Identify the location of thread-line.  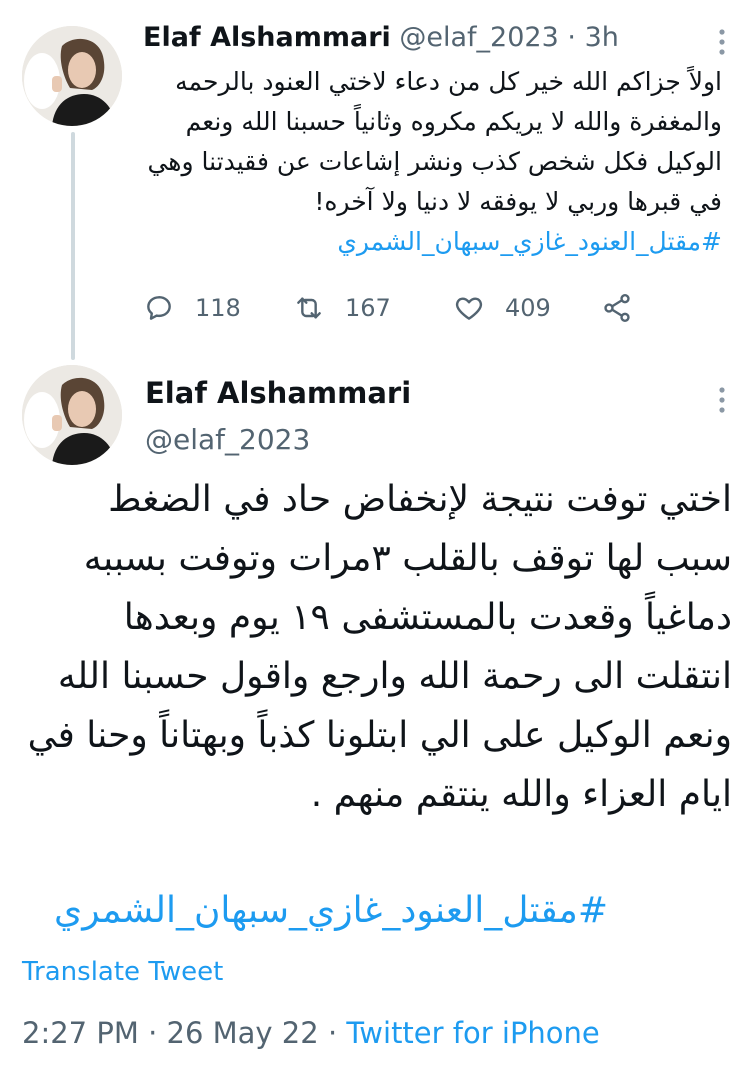
(73, 246).